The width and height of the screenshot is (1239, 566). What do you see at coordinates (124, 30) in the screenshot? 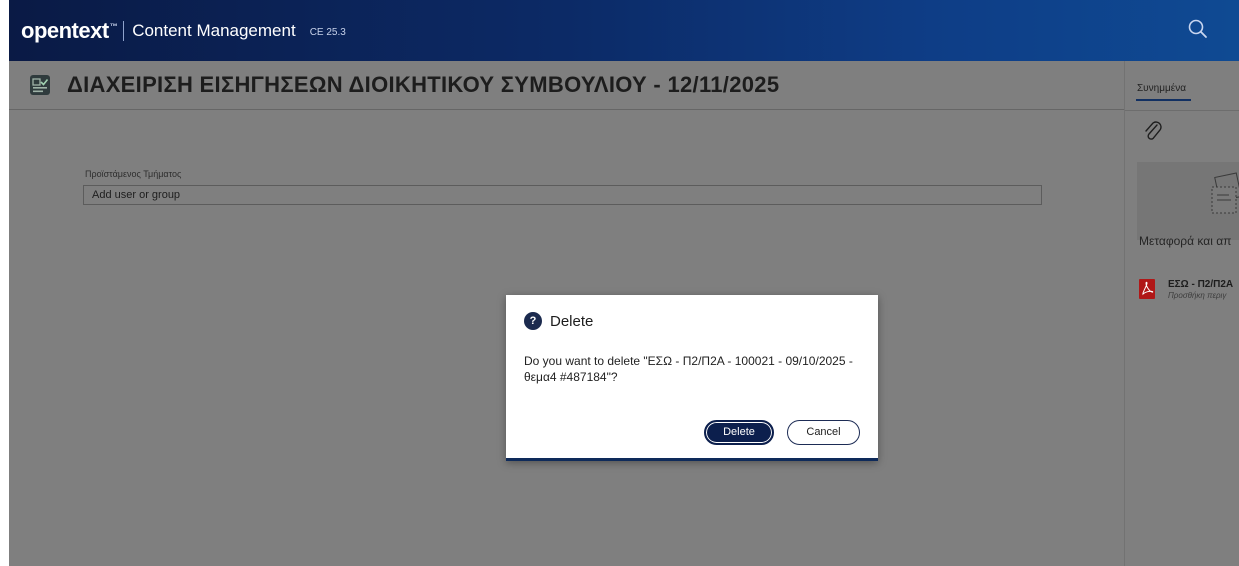
I see `brand-divider` at bounding box center [124, 30].